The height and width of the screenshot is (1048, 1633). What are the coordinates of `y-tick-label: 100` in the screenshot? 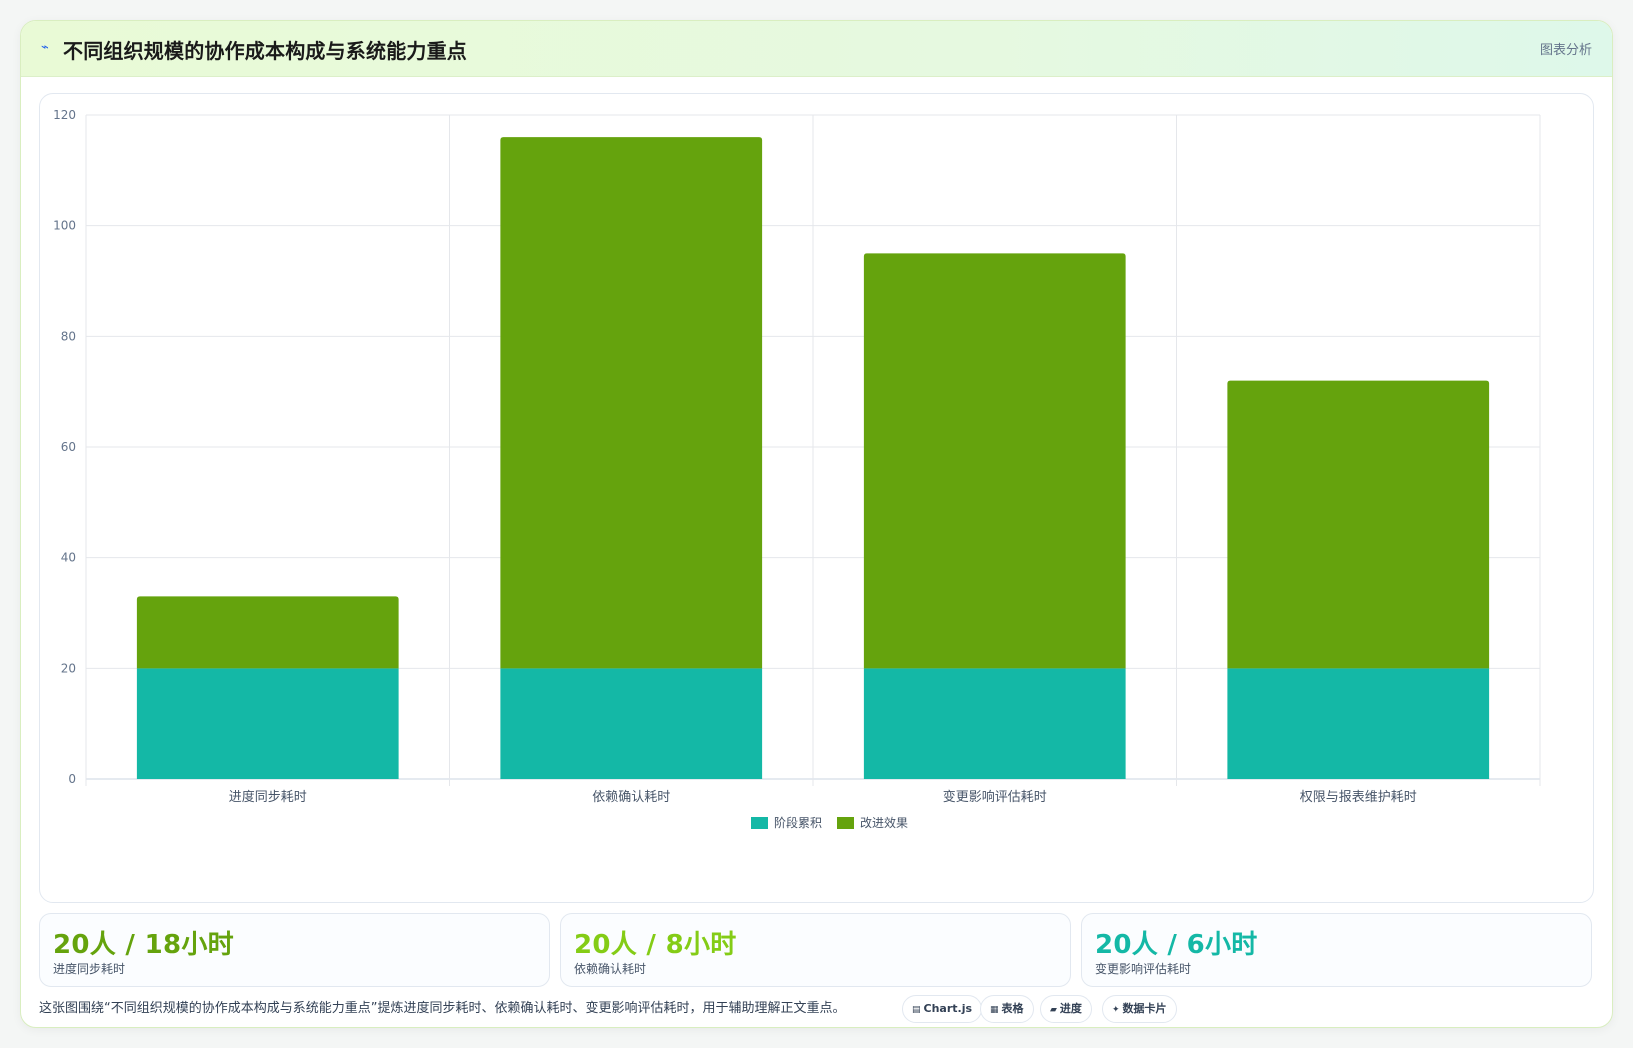 It's located at (64, 226).